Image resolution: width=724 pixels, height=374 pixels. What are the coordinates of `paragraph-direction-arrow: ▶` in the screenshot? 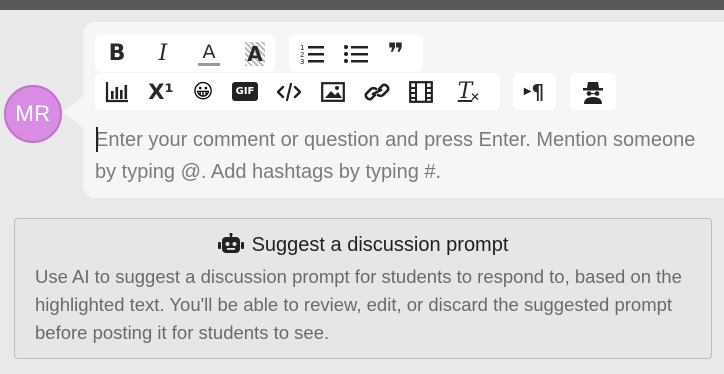 It's located at (527, 91).